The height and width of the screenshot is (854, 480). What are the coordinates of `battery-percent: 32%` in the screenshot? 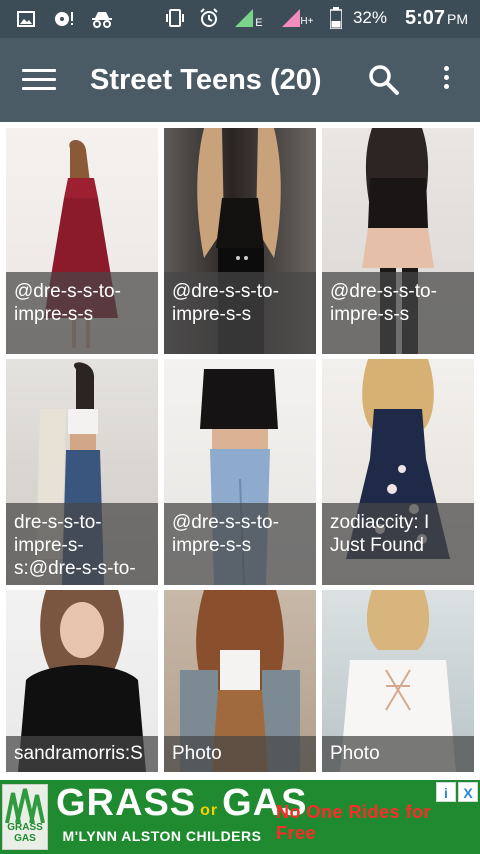 It's located at (369, 17).